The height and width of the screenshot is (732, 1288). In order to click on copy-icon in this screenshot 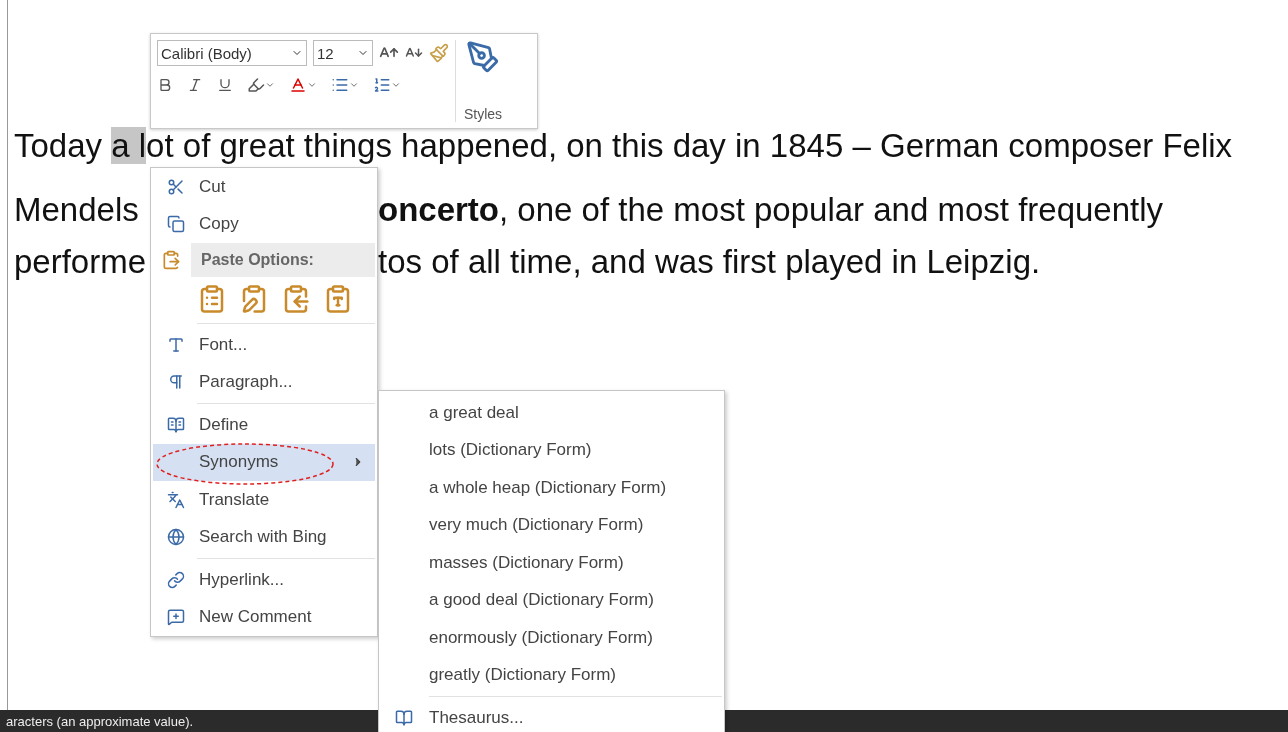, I will do `click(176, 224)`.